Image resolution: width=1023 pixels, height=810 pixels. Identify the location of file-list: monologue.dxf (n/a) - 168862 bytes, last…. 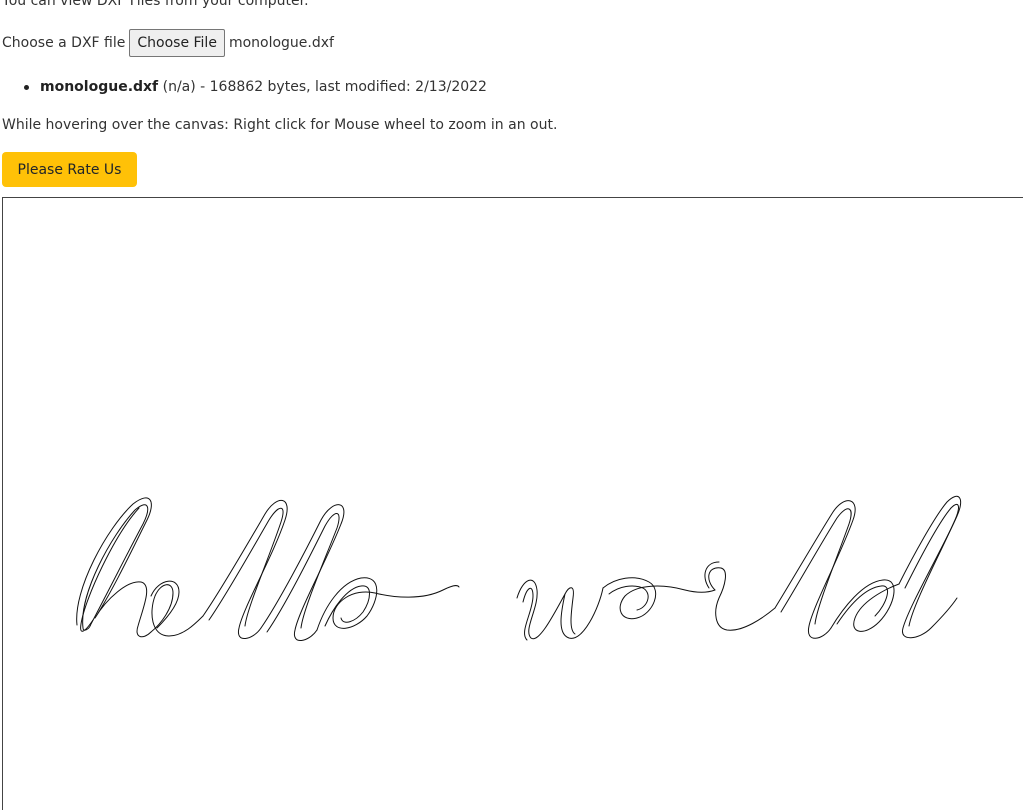
(254, 87).